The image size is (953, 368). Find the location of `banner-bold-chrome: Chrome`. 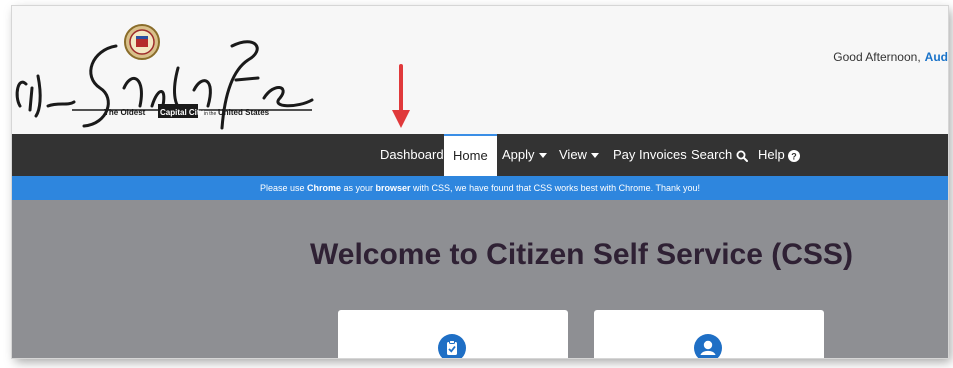

banner-bold-chrome: Chrome is located at coordinates (324, 188).